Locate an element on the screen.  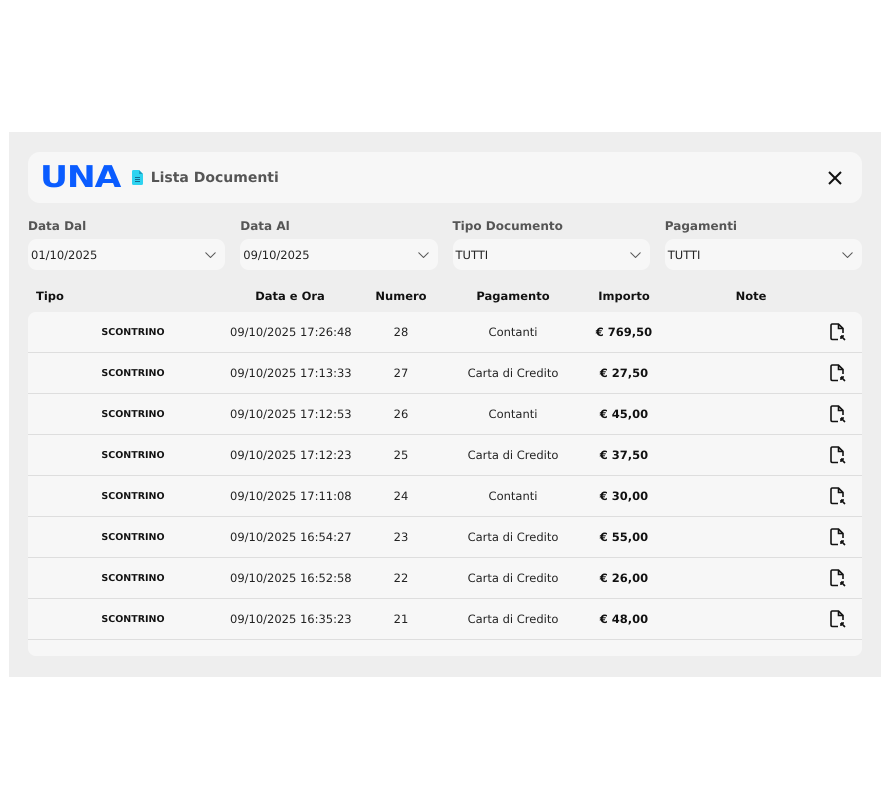
table-cell-text: € 26,00 is located at coordinates (624, 578).